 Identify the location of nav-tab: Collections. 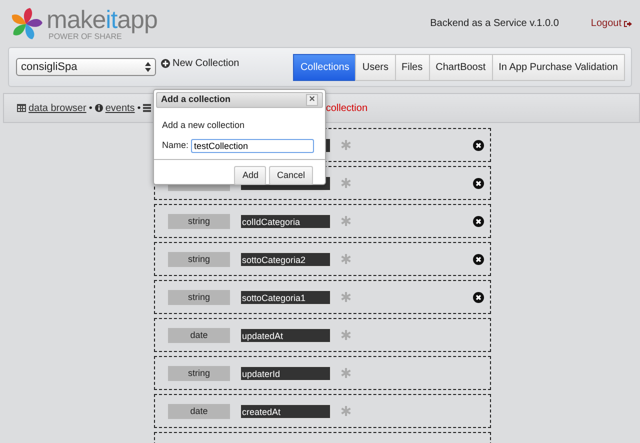
(324, 67).